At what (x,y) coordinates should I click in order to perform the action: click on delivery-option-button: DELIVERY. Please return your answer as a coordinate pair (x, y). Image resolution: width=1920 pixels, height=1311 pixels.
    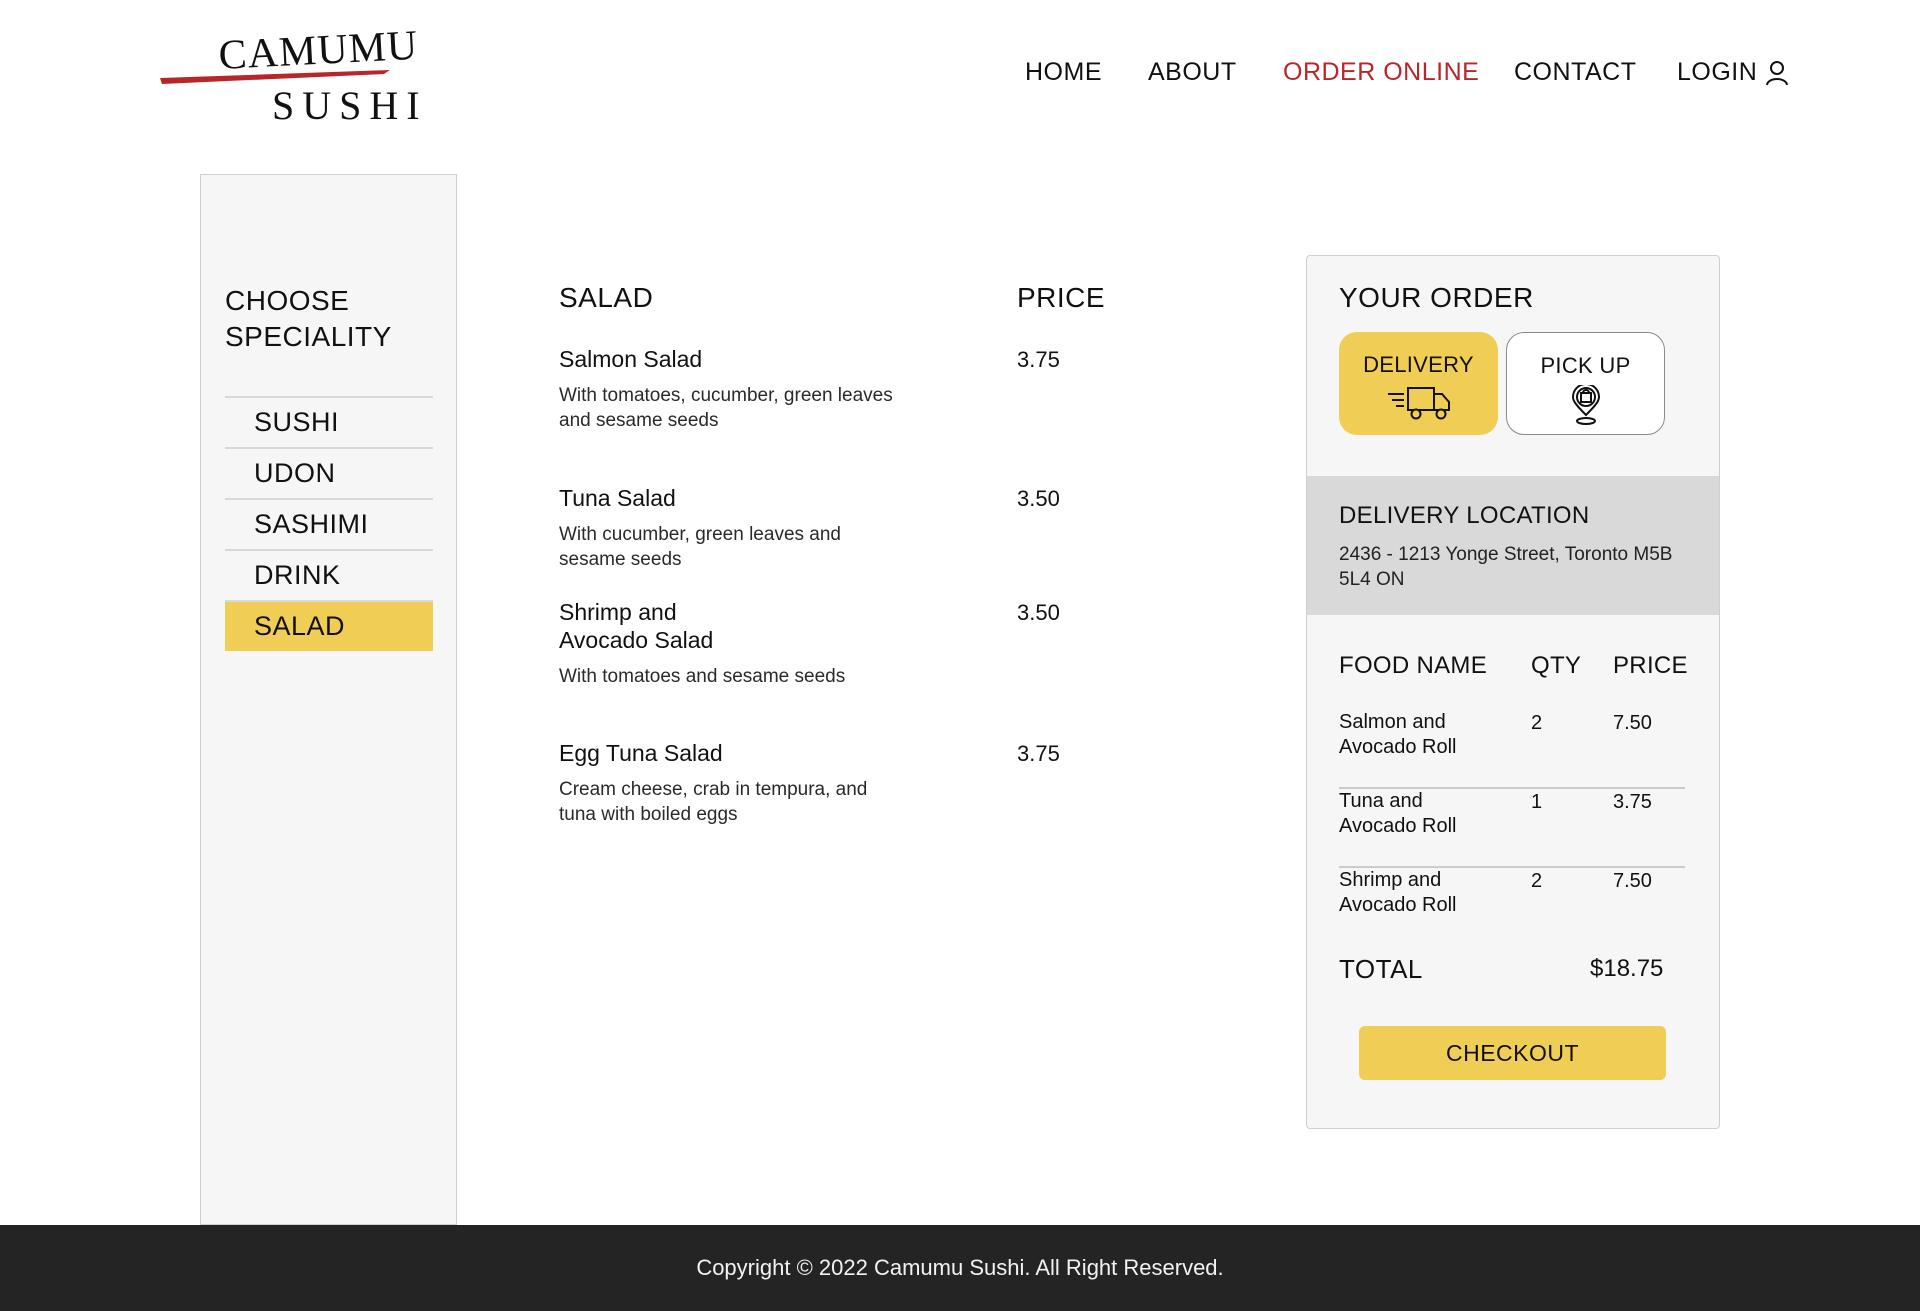
    Looking at the image, I should click on (1418, 383).